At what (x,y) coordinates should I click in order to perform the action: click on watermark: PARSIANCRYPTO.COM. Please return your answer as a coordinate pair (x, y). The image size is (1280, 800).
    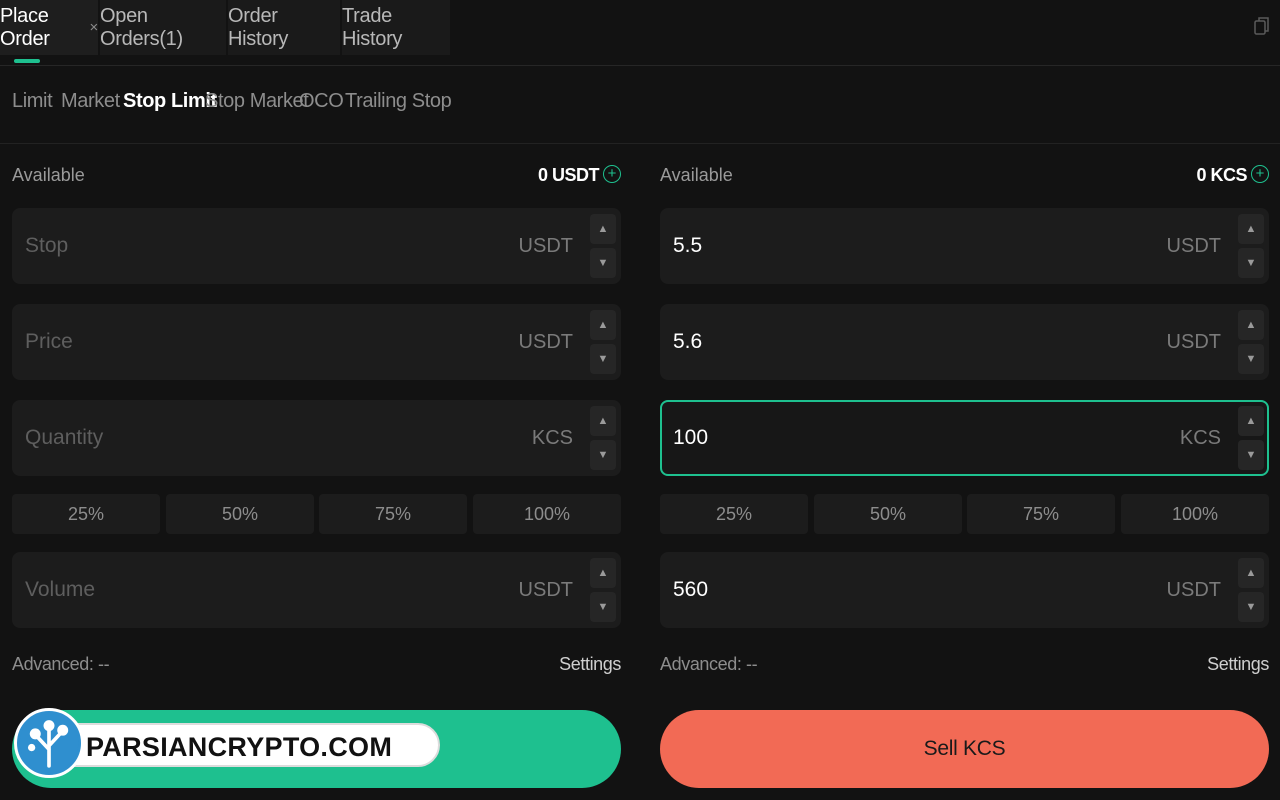
    Looking at the image, I should click on (227, 743).